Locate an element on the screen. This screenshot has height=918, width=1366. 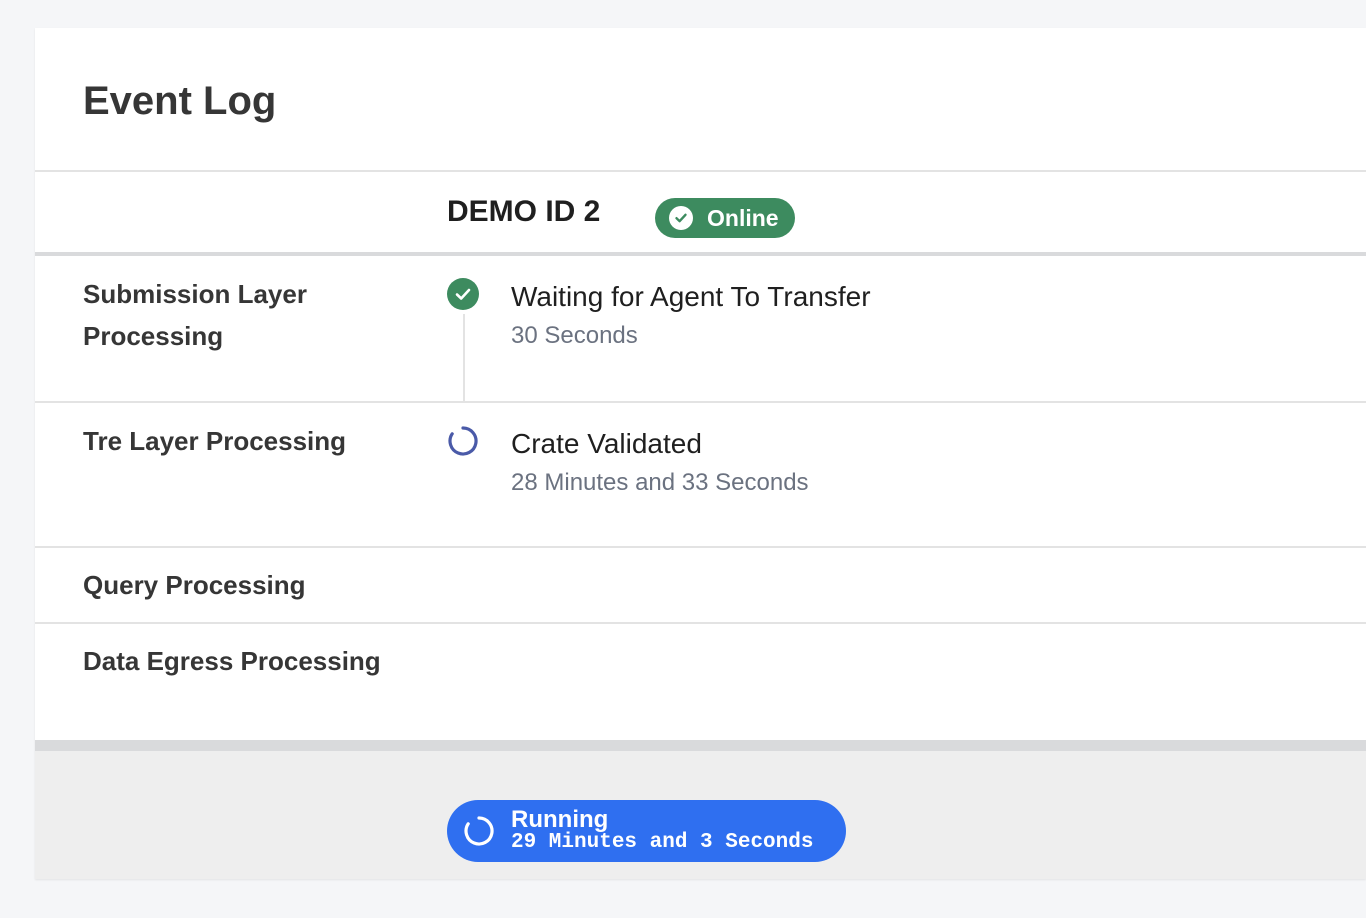
layer-row-egress: Data Egress Processing is located at coordinates (700, 683).